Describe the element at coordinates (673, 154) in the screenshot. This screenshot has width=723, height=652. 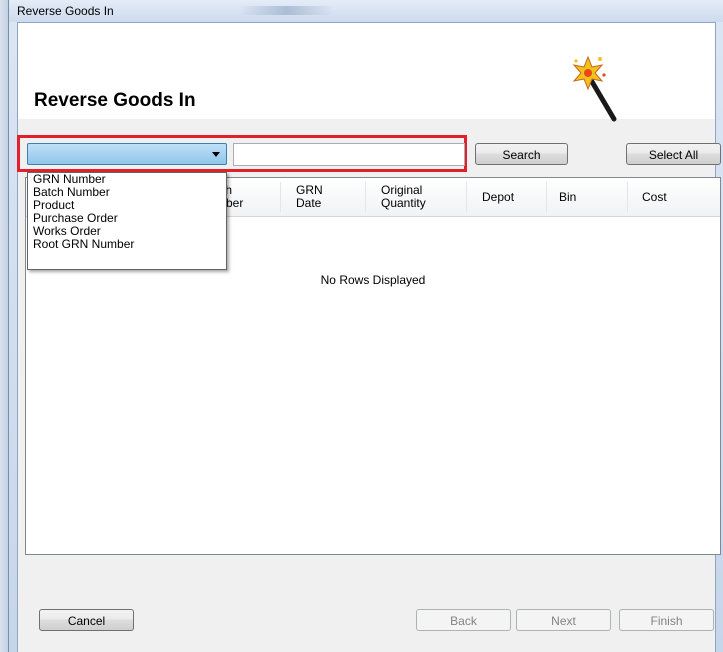
I see `select-all-button: Select All` at that location.